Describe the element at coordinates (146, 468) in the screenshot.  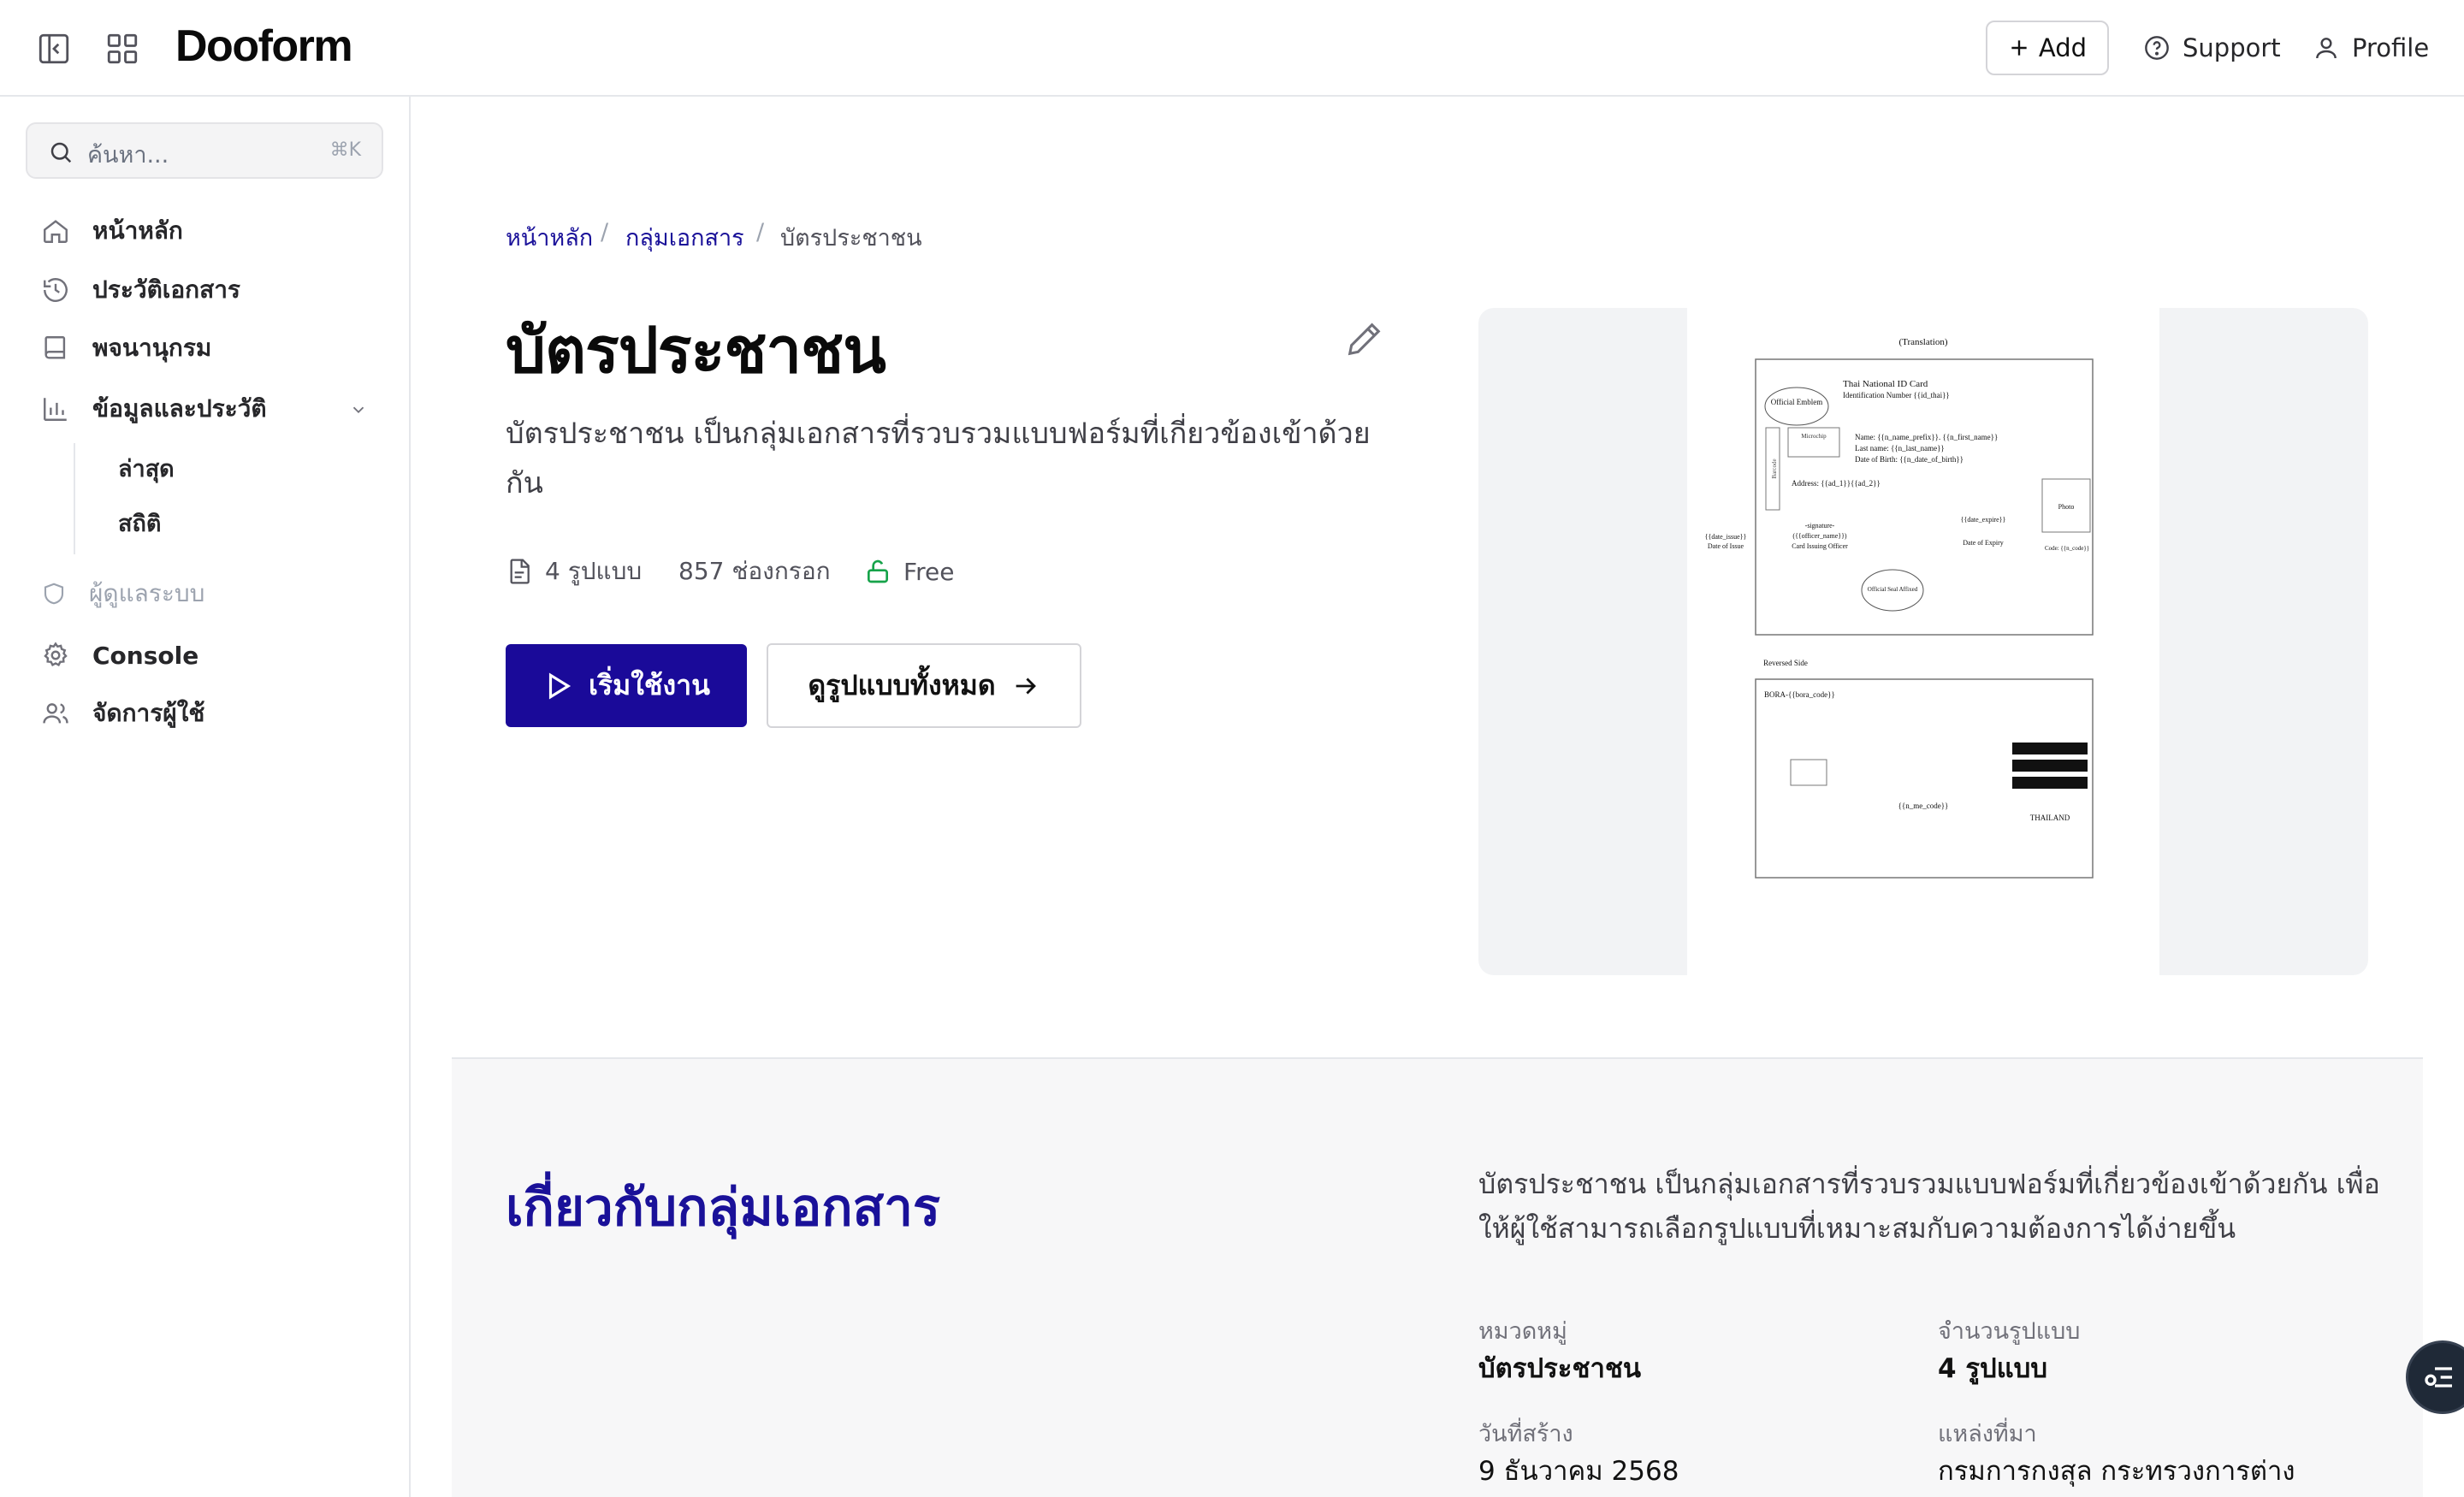
I see `sidebar-subitem-latest: ล่าสุด` at that location.